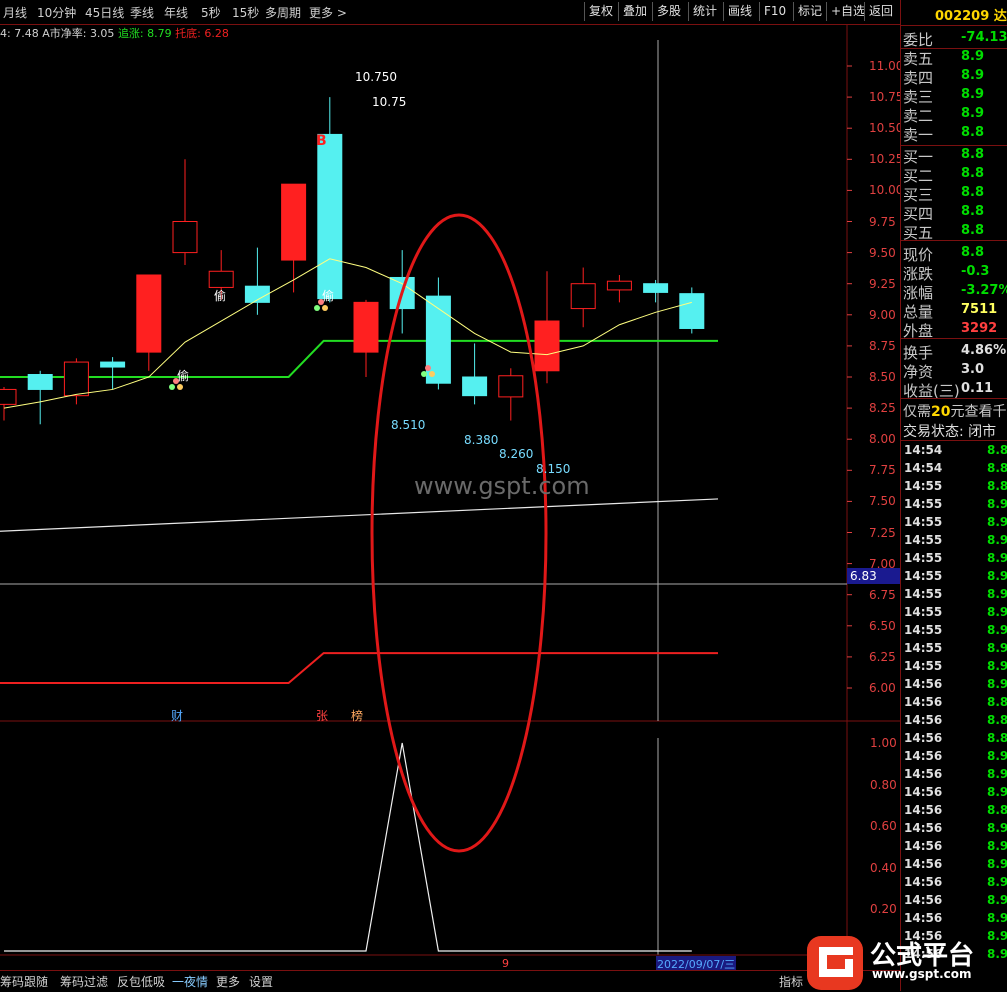  Describe the element at coordinates (357, 715) in the screenshot. I see `rank-tag: 榜` at that location.